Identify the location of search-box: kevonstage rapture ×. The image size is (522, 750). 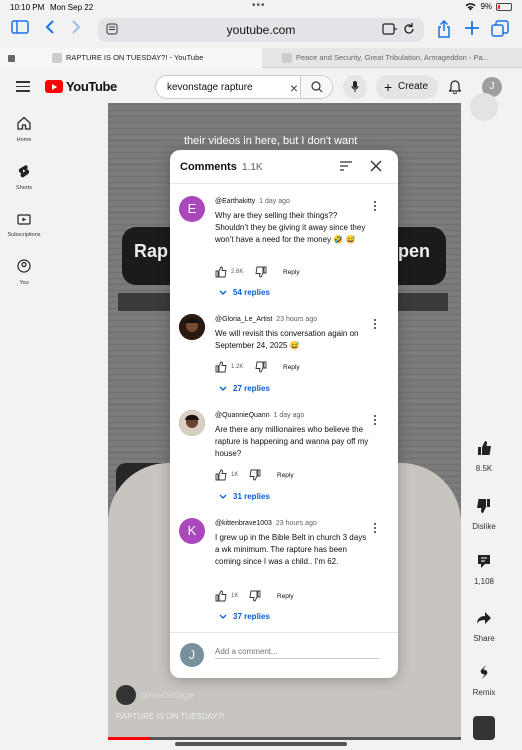
(244, 87).